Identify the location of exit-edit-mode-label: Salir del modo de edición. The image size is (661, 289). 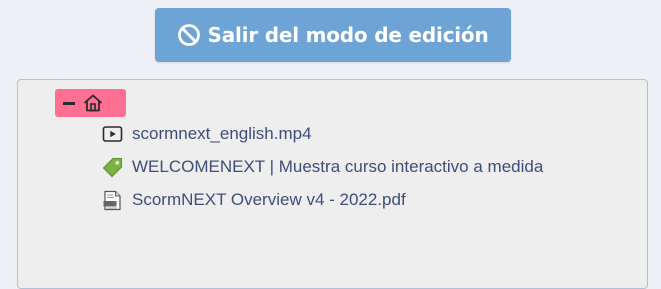
(348, 35).